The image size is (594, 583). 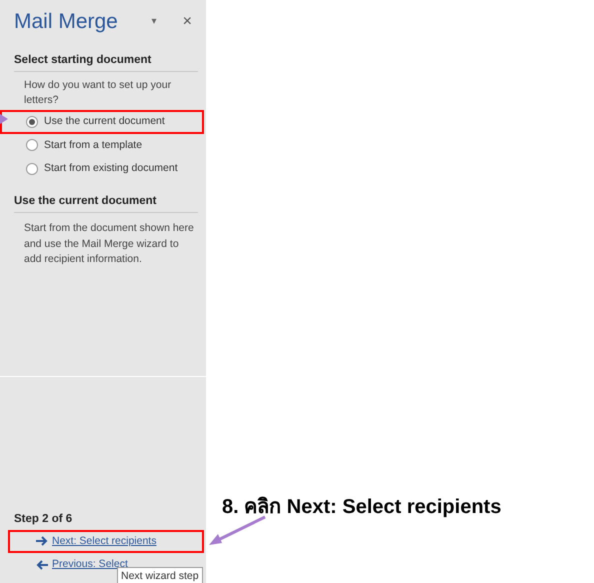 What do you see at coordinates (43, 520) in the screenshot?
I see `step-label: Step 2 of 6` at bounding box center [43, 520].